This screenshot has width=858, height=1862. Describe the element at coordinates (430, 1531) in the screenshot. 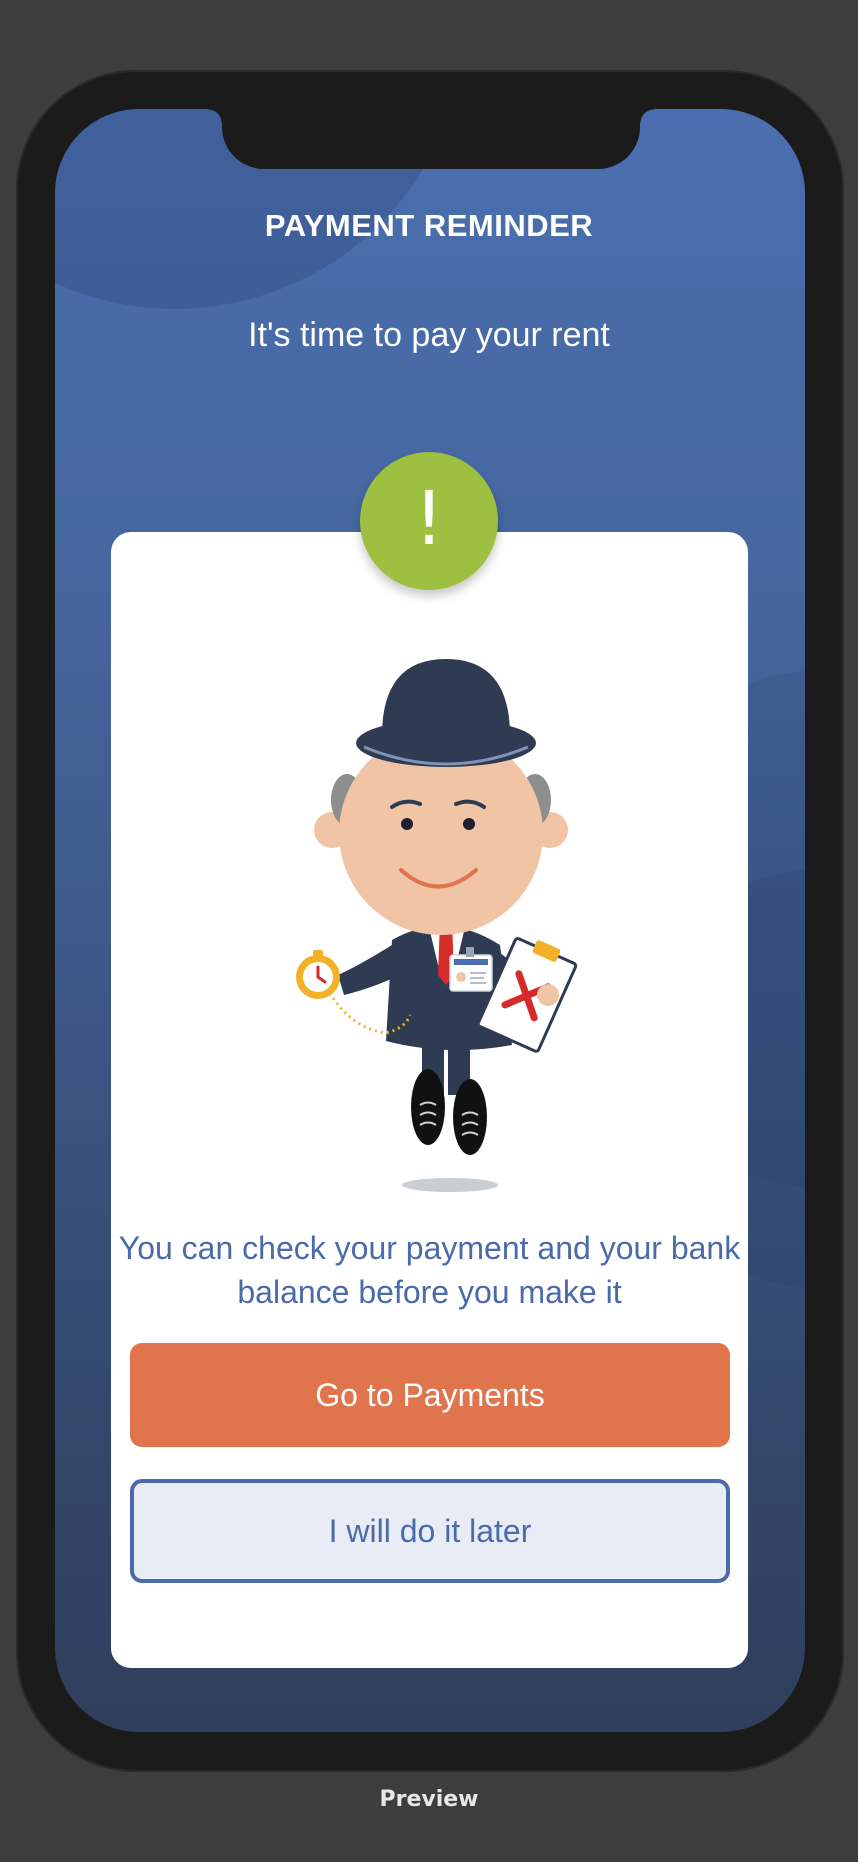

I see `do-it-later-button: I will do it later` at that location.